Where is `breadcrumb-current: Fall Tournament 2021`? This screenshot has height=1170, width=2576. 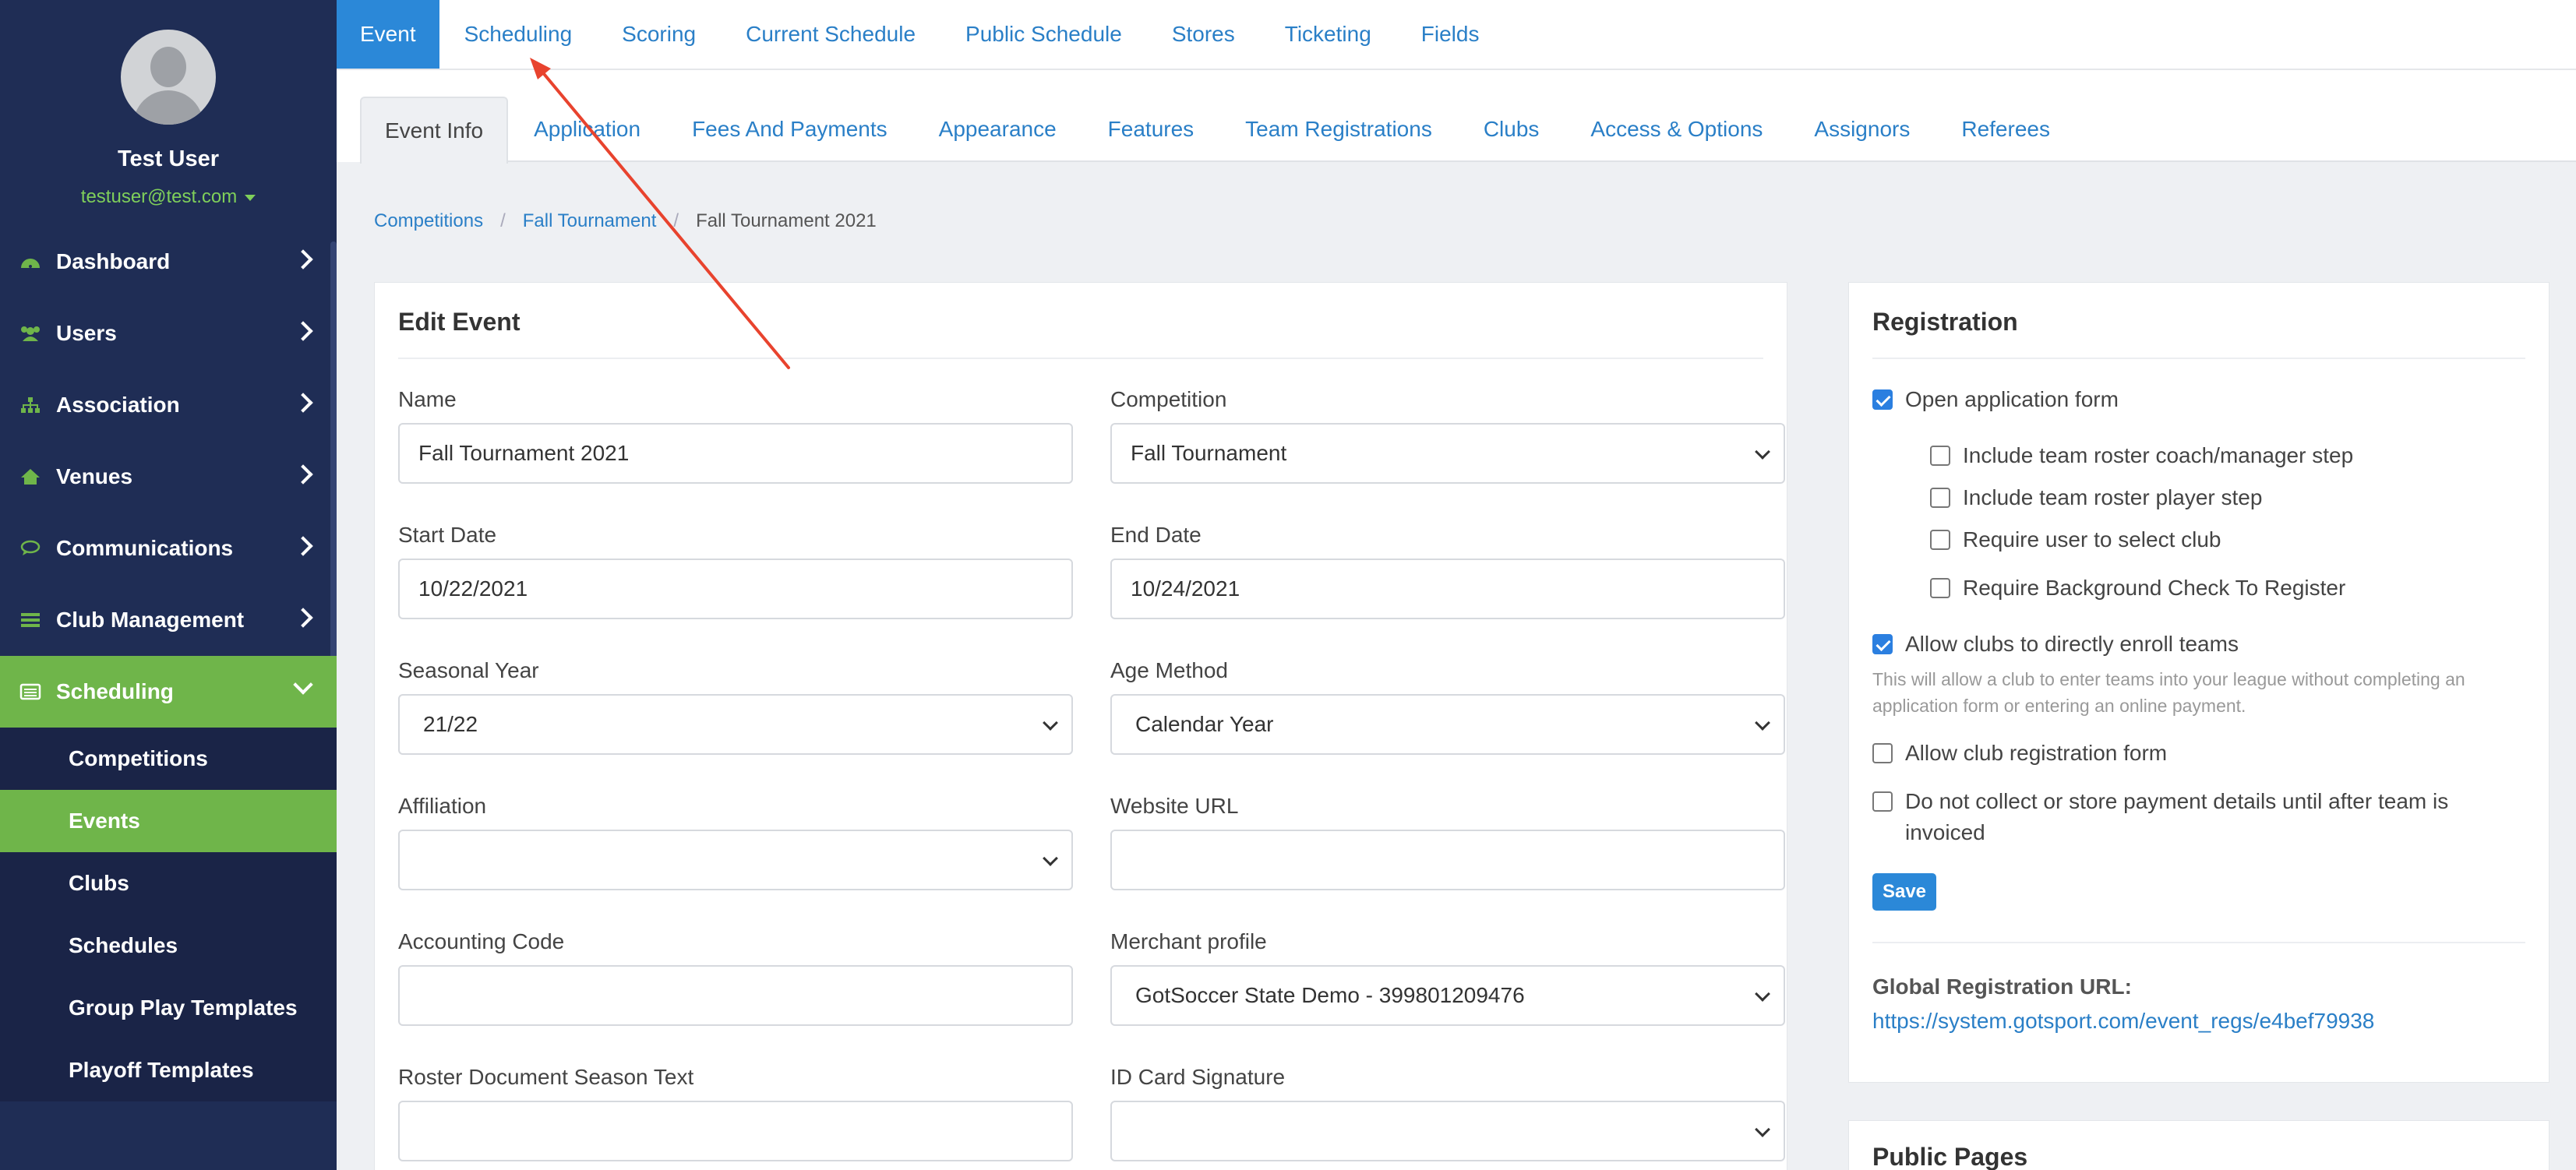
breadcrumb-current: Fall Tournament 2021 is located at coordinates (786, 221).